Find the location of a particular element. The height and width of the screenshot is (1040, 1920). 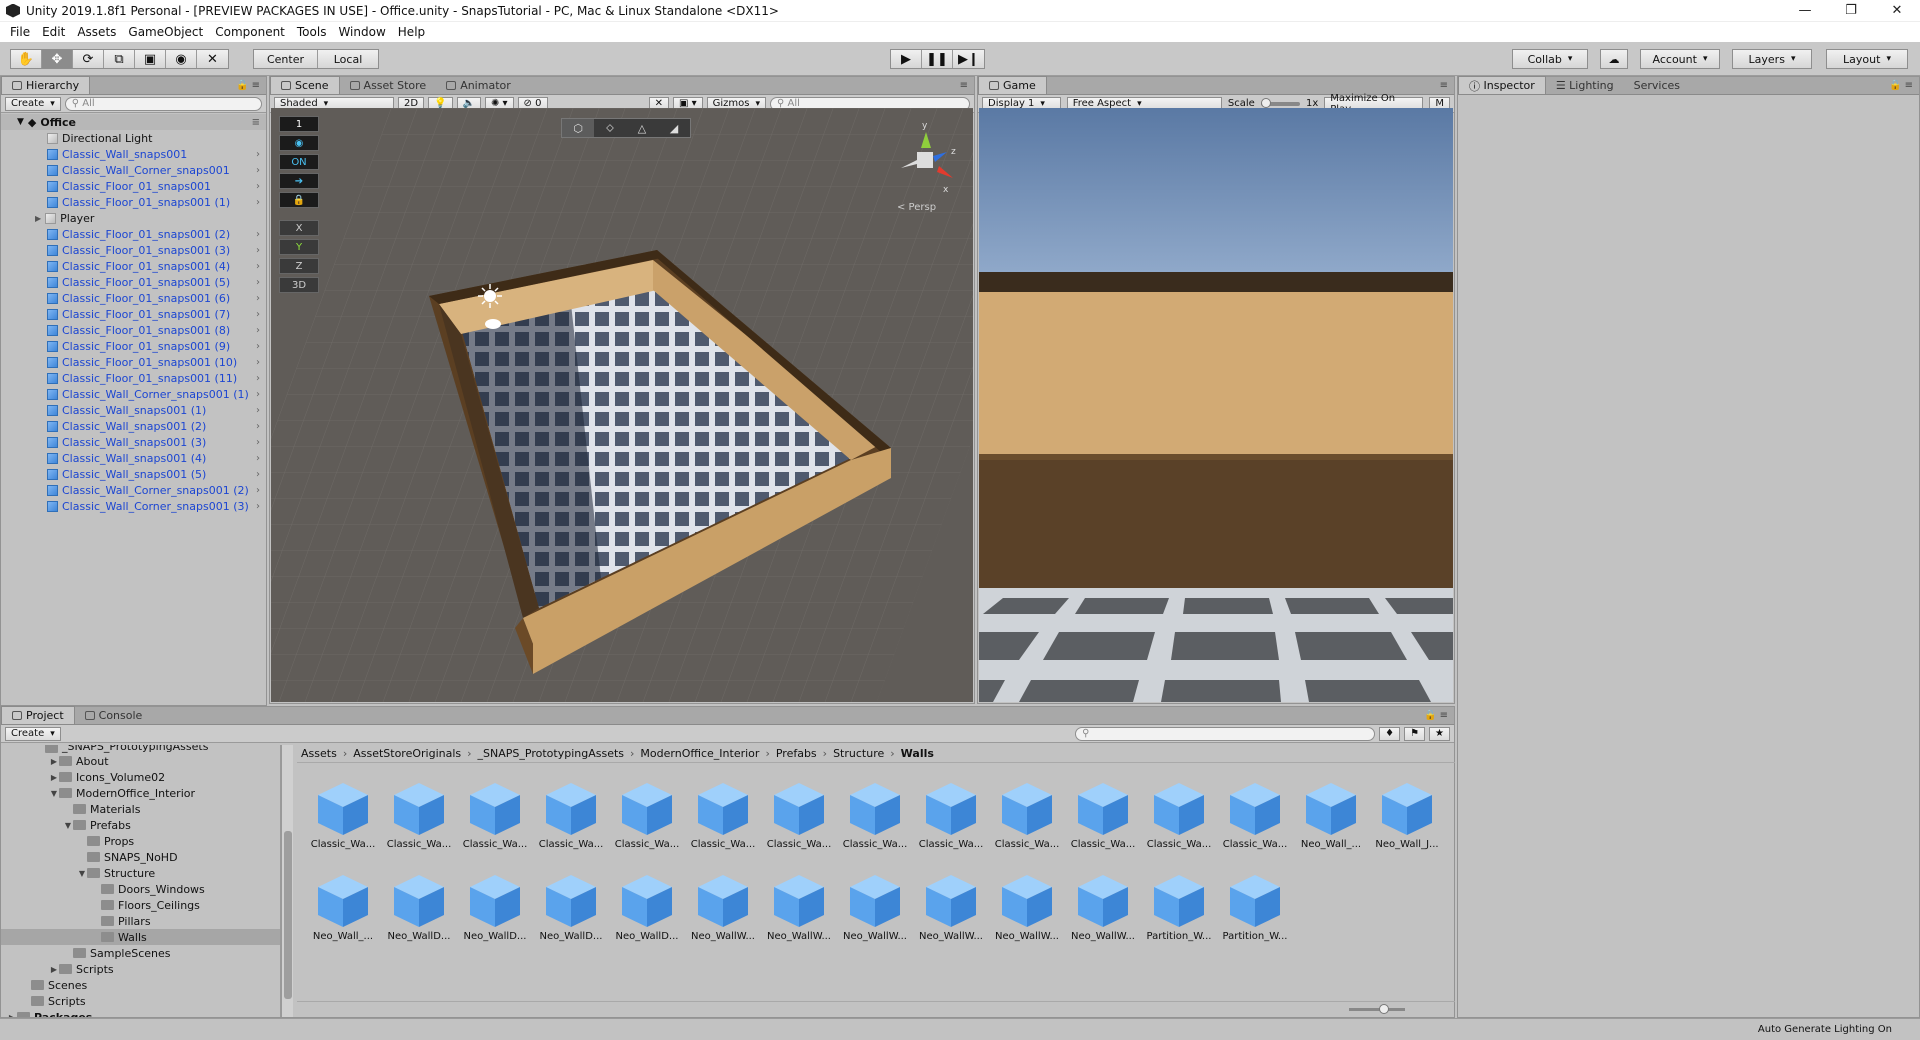

hierarchy-item: Classic_Wall_snaps001 › is located at coordinates (133, 154).